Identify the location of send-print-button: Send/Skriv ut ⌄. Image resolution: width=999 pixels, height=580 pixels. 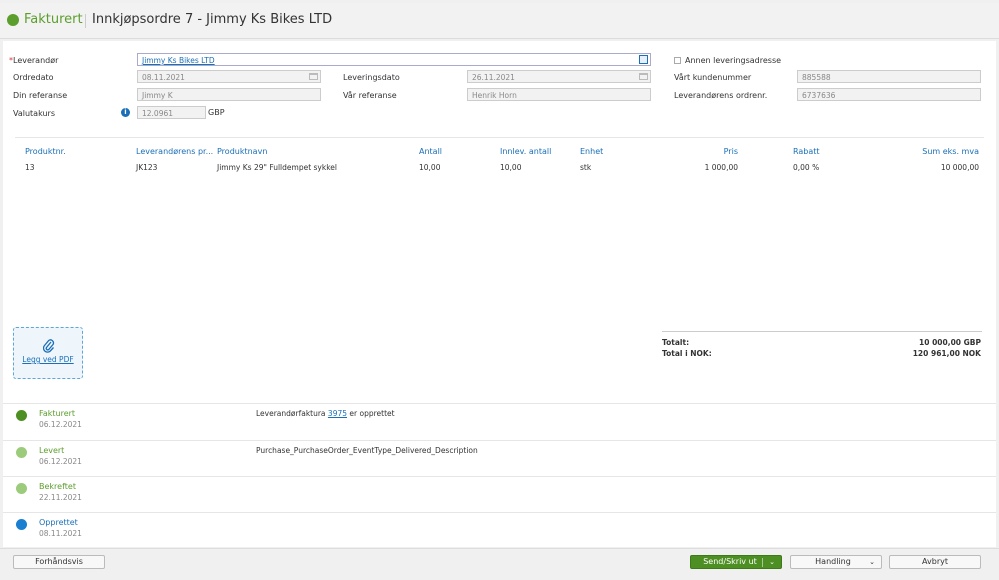
(736, 562).